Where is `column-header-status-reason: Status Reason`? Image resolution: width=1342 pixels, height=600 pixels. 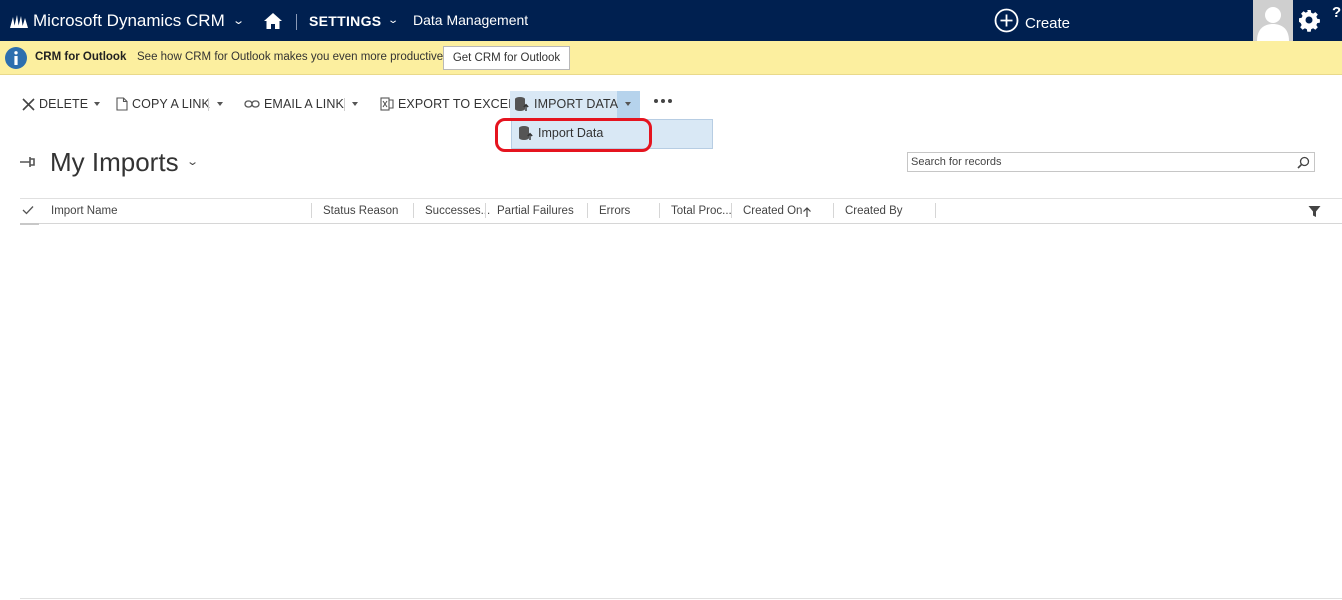 column-header-status-reason: Status Reason is located at coordinates (360, 211).